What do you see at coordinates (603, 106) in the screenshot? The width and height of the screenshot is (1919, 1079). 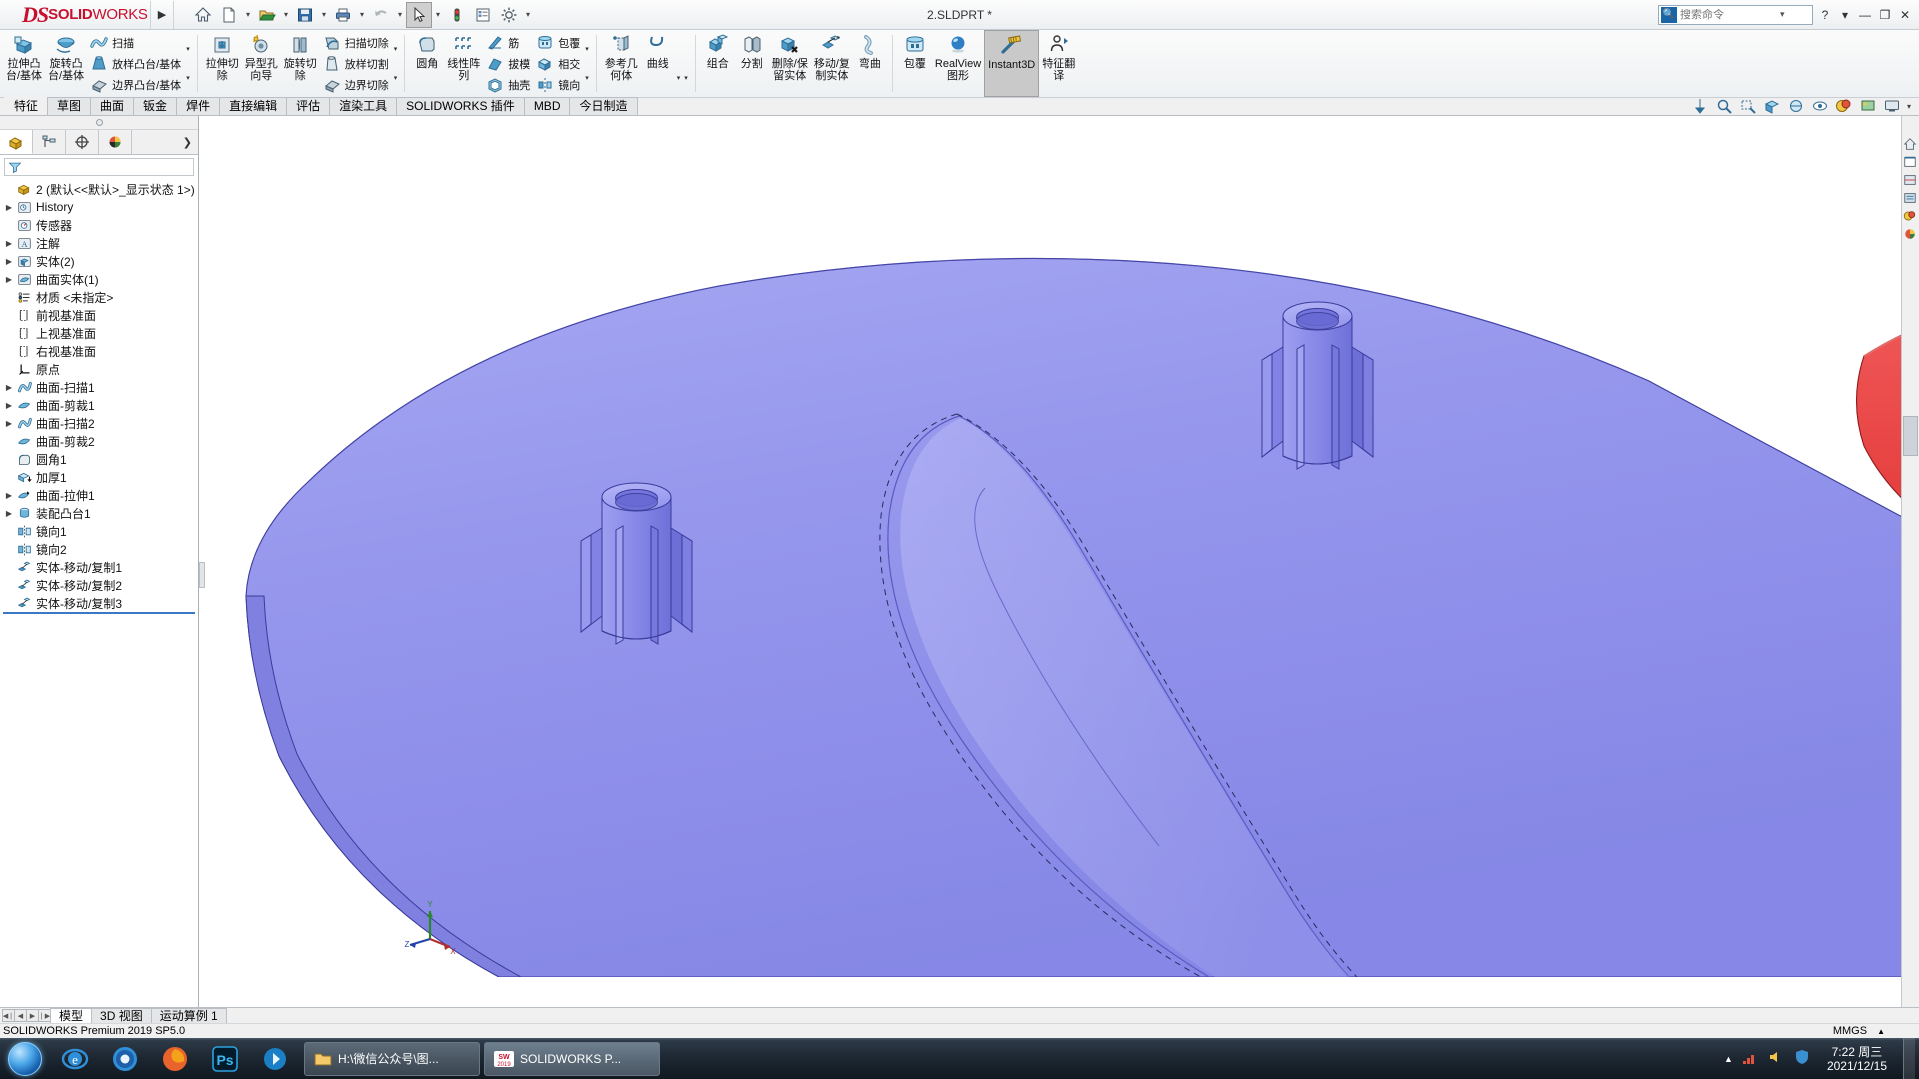 I see `tab-today-manufacturing: 今日制造` at bounding box center [603, 106].